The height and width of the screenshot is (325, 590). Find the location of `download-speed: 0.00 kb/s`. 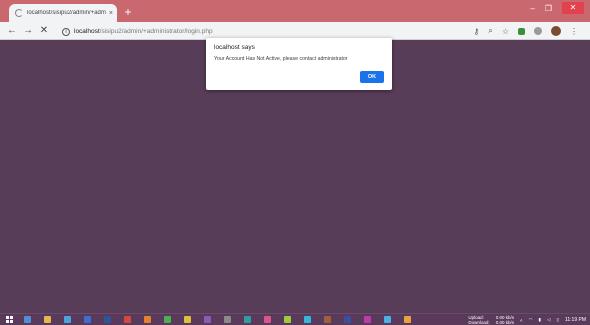

download-speed: 0.00 kb/s is located at coordinates (504, 322).